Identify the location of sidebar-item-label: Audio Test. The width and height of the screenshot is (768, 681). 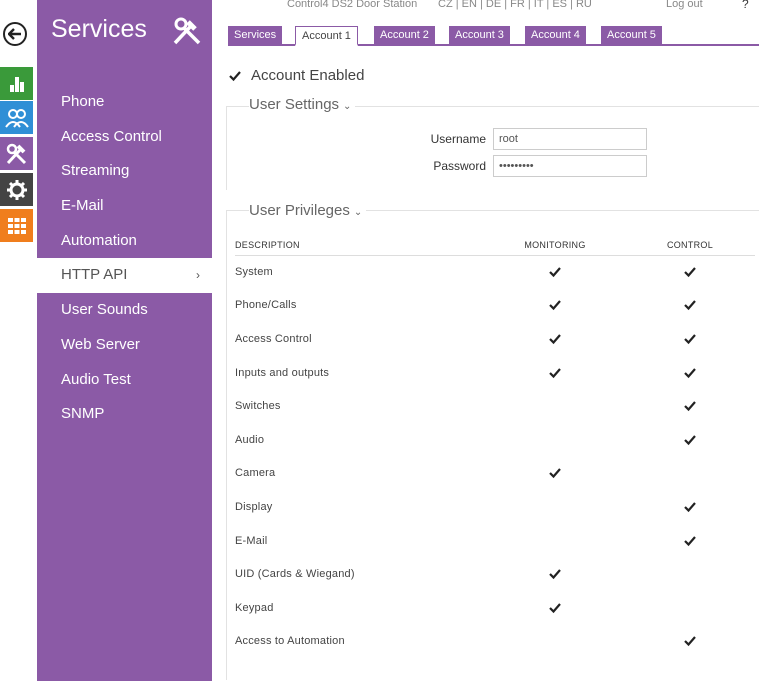
(96, 379).